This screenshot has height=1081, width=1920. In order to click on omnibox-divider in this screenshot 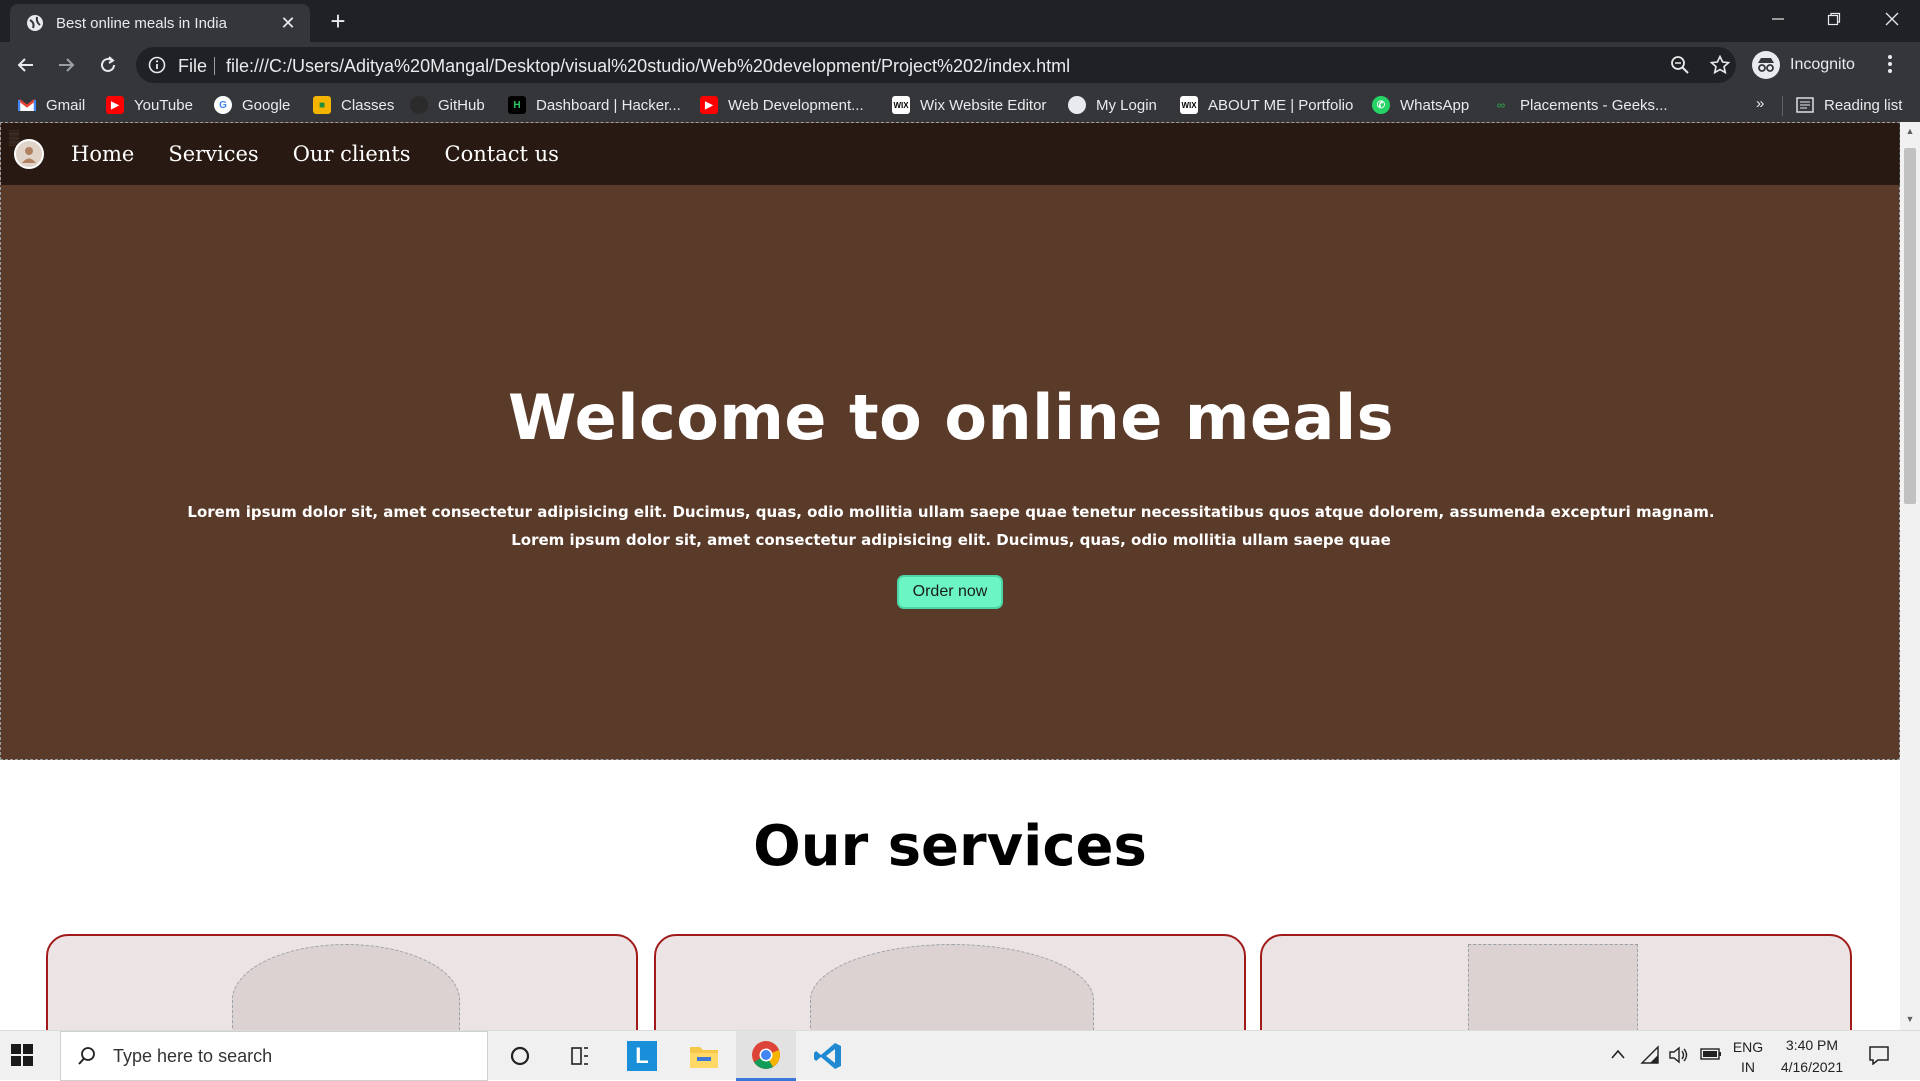, I will do `click(214, 66)`.